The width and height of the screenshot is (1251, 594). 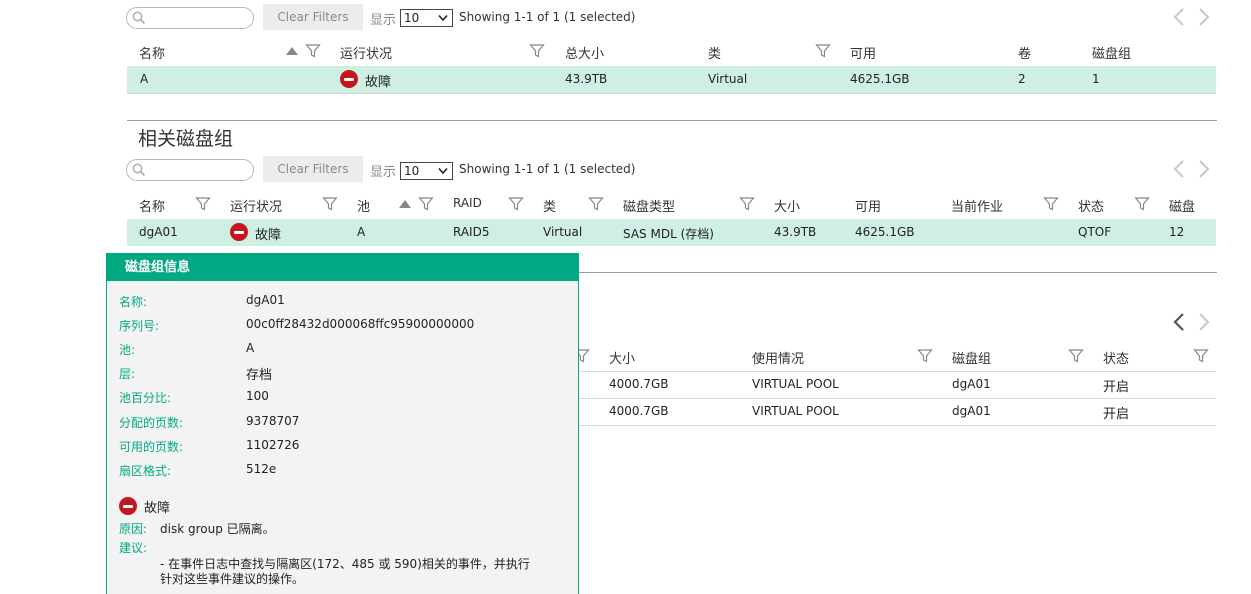 What do you see at coordinates (1024, 52) in the screenshot?
I see `col-header-volumes: 卷` at bounding box center [1024, 52].